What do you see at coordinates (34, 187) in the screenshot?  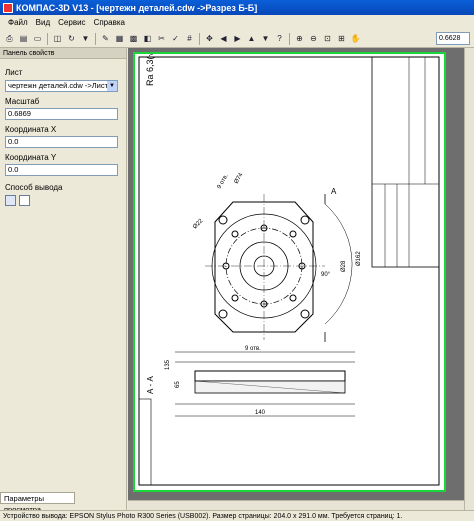 I see `mode-label: Способ вывода` at bounding box center [34, 187].